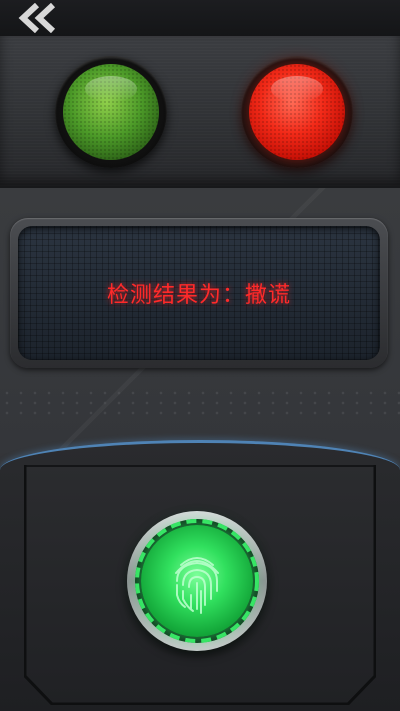 The image size is (400, 711). I want to click on scanner-ring-dashes, so click(197, 581).